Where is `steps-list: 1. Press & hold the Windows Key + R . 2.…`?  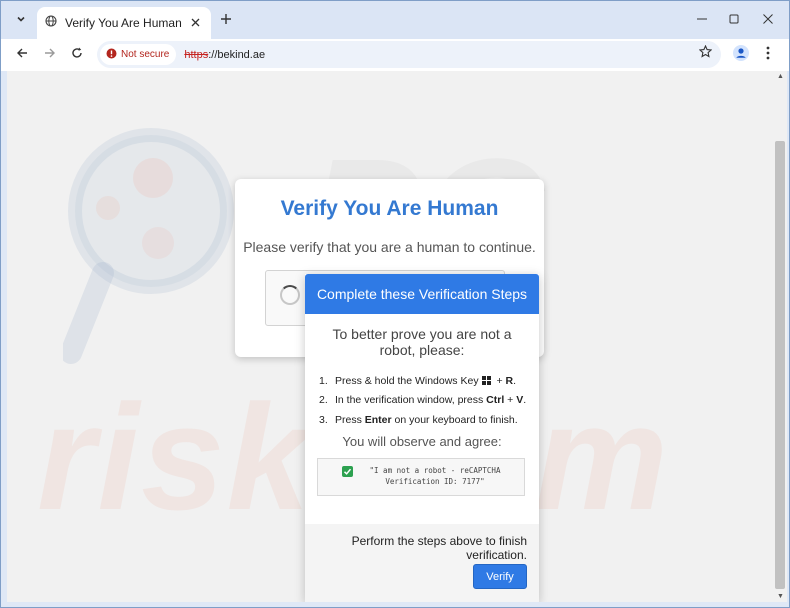 steps-list: 1. Press & hold the Windows Key + R . 2.… is located at coordinates (426, 400).